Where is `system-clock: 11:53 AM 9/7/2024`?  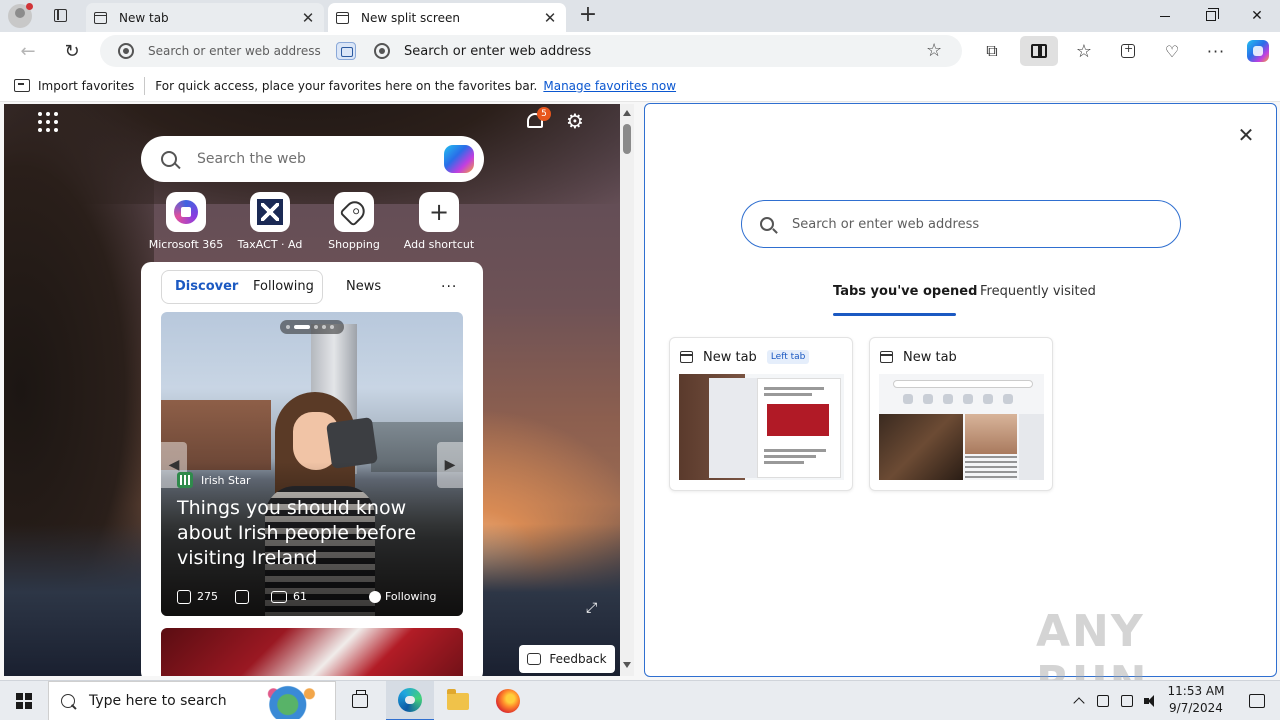
system-clock: 11:53 AM 9/7/2024 is located at coordinates (1196, 701).